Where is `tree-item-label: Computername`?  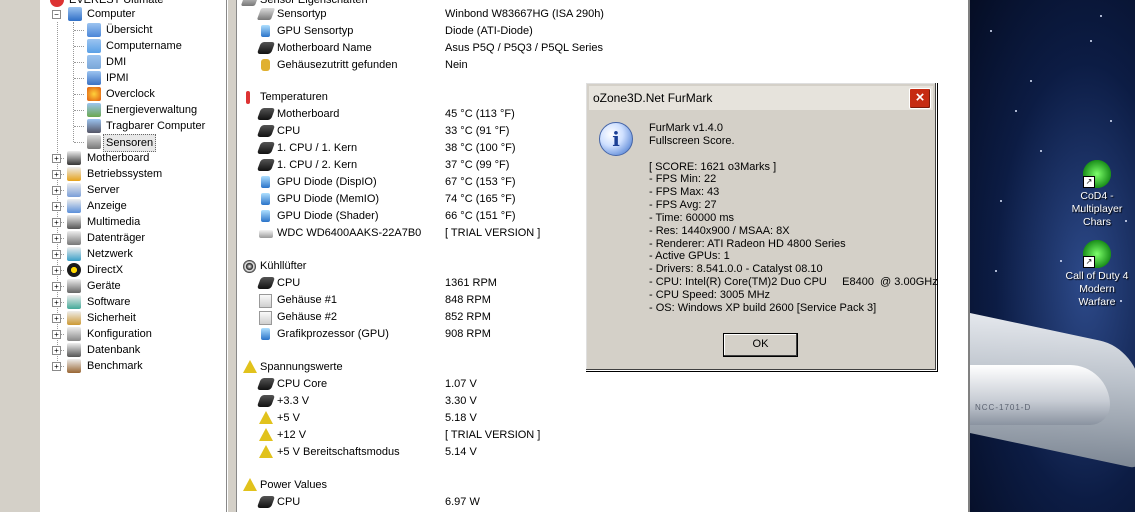
tree-item-label: Computername is located at coordinates (144, 46).